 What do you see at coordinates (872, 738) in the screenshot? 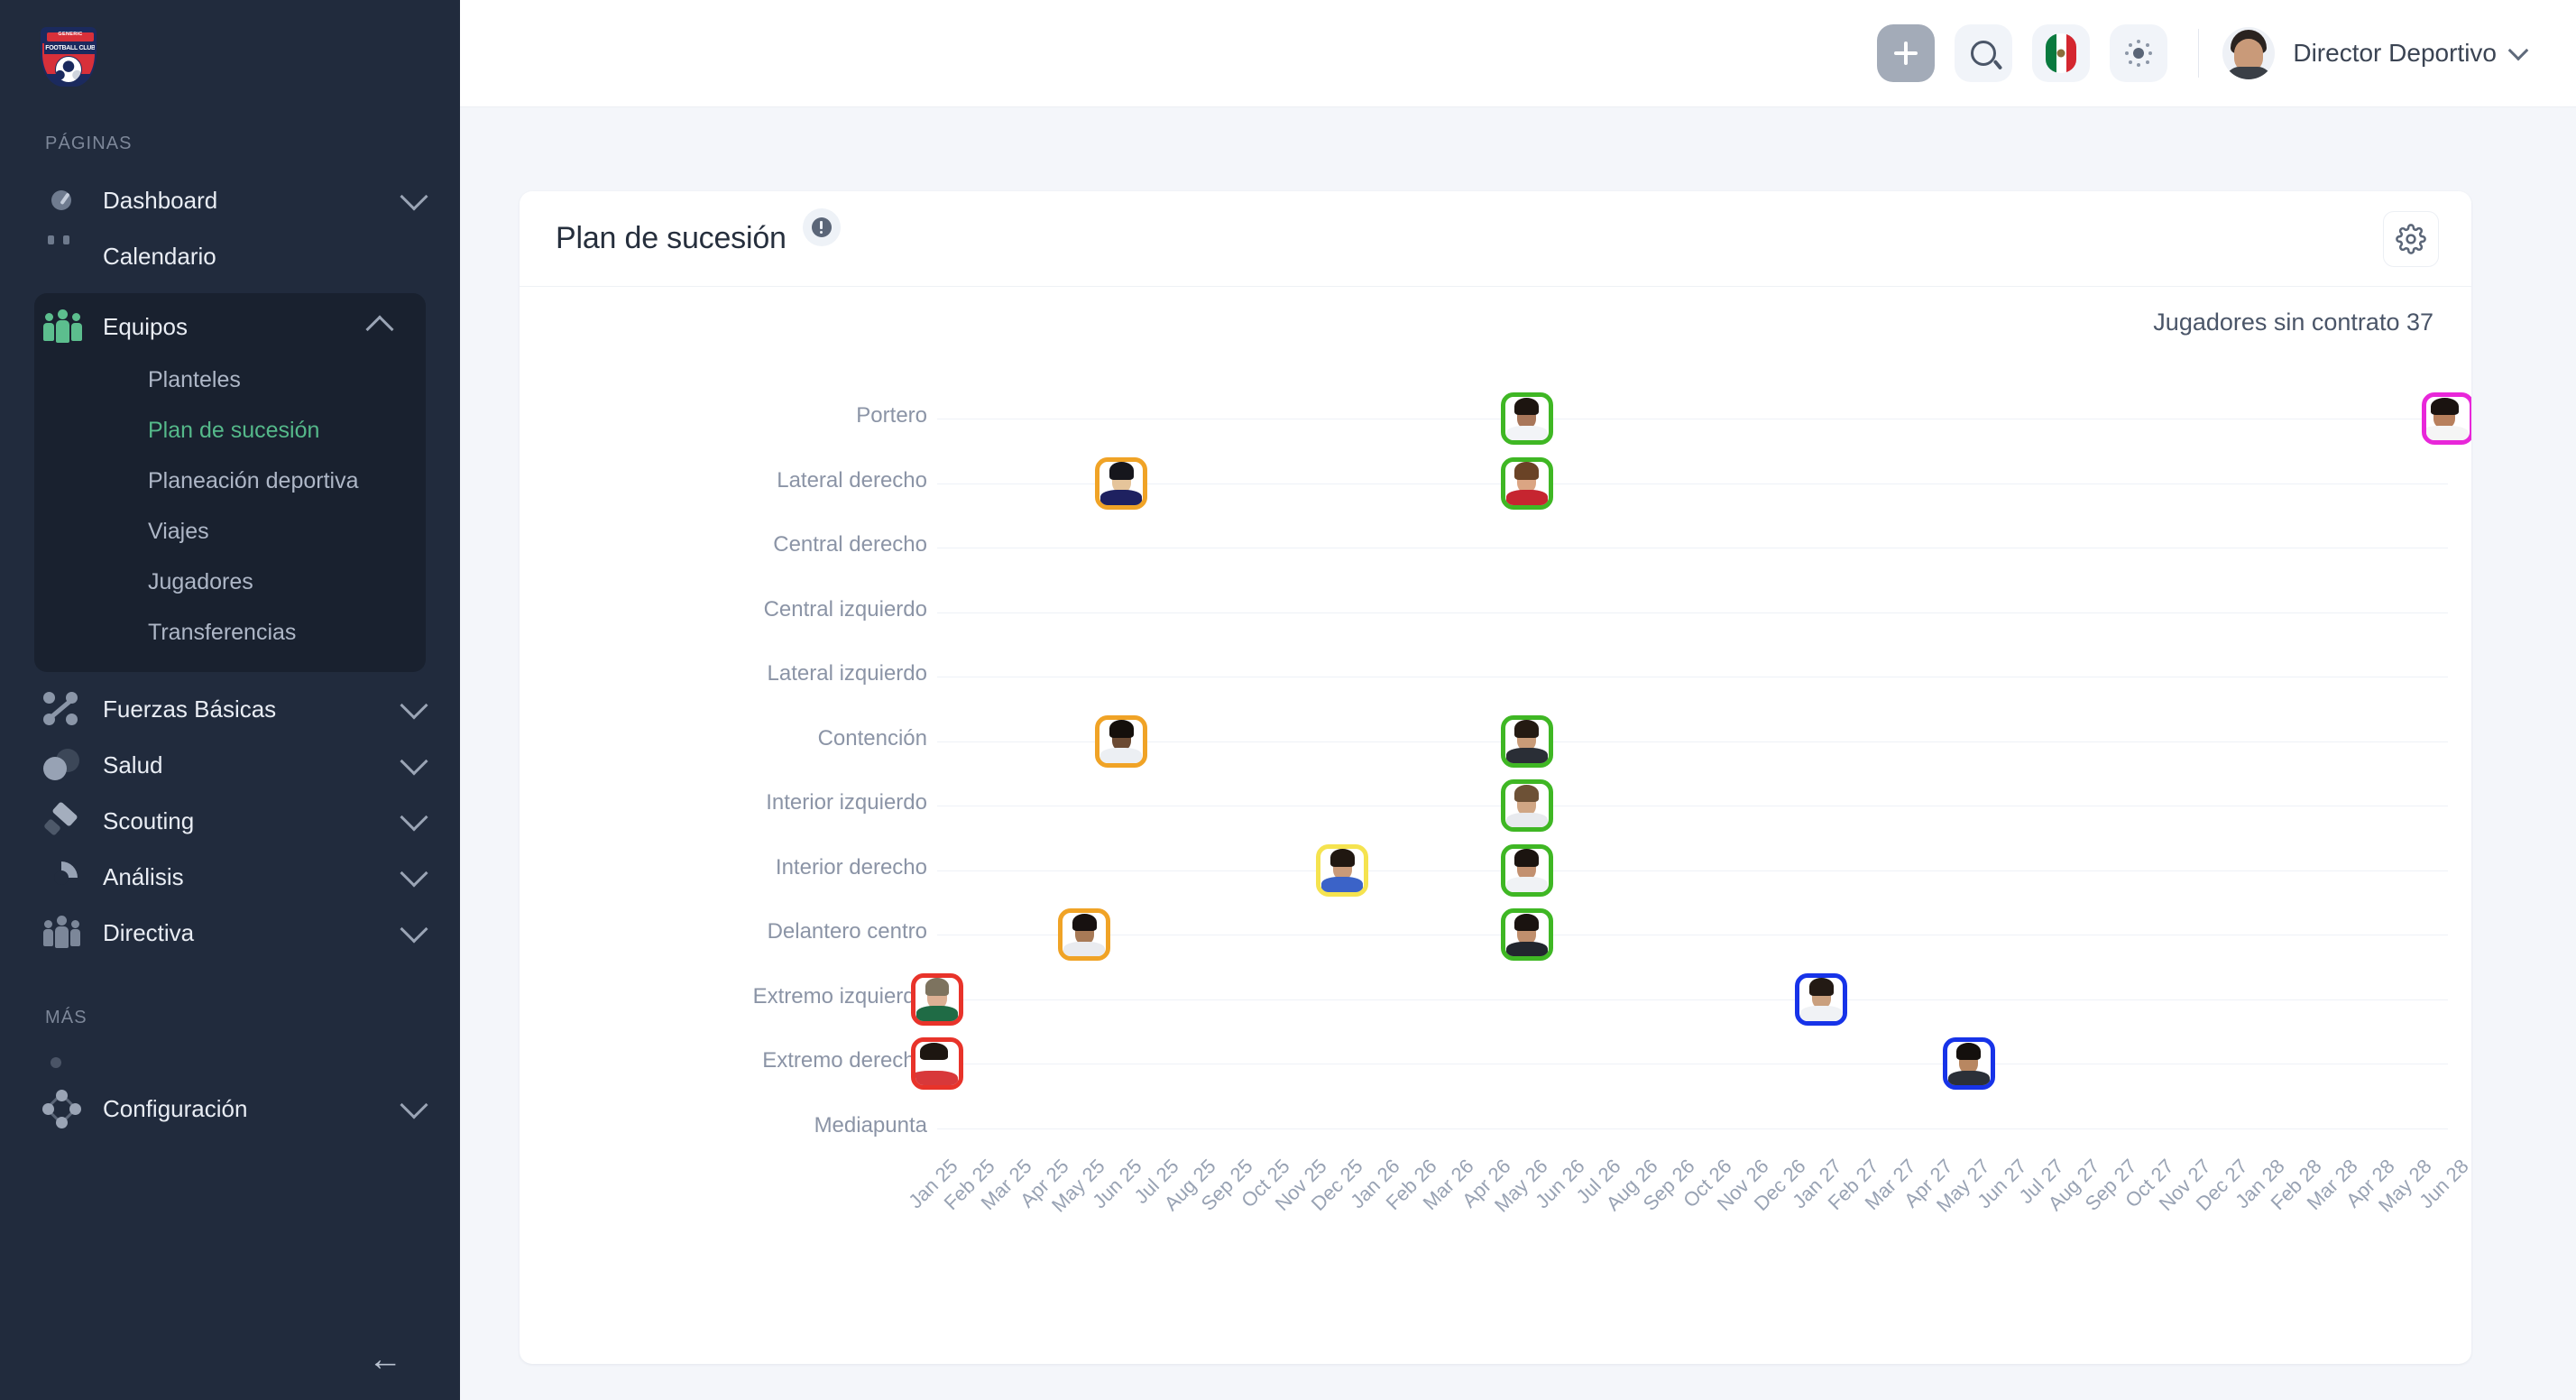
I see `y-axis-label: Contención` at bounding box center [872, 738].